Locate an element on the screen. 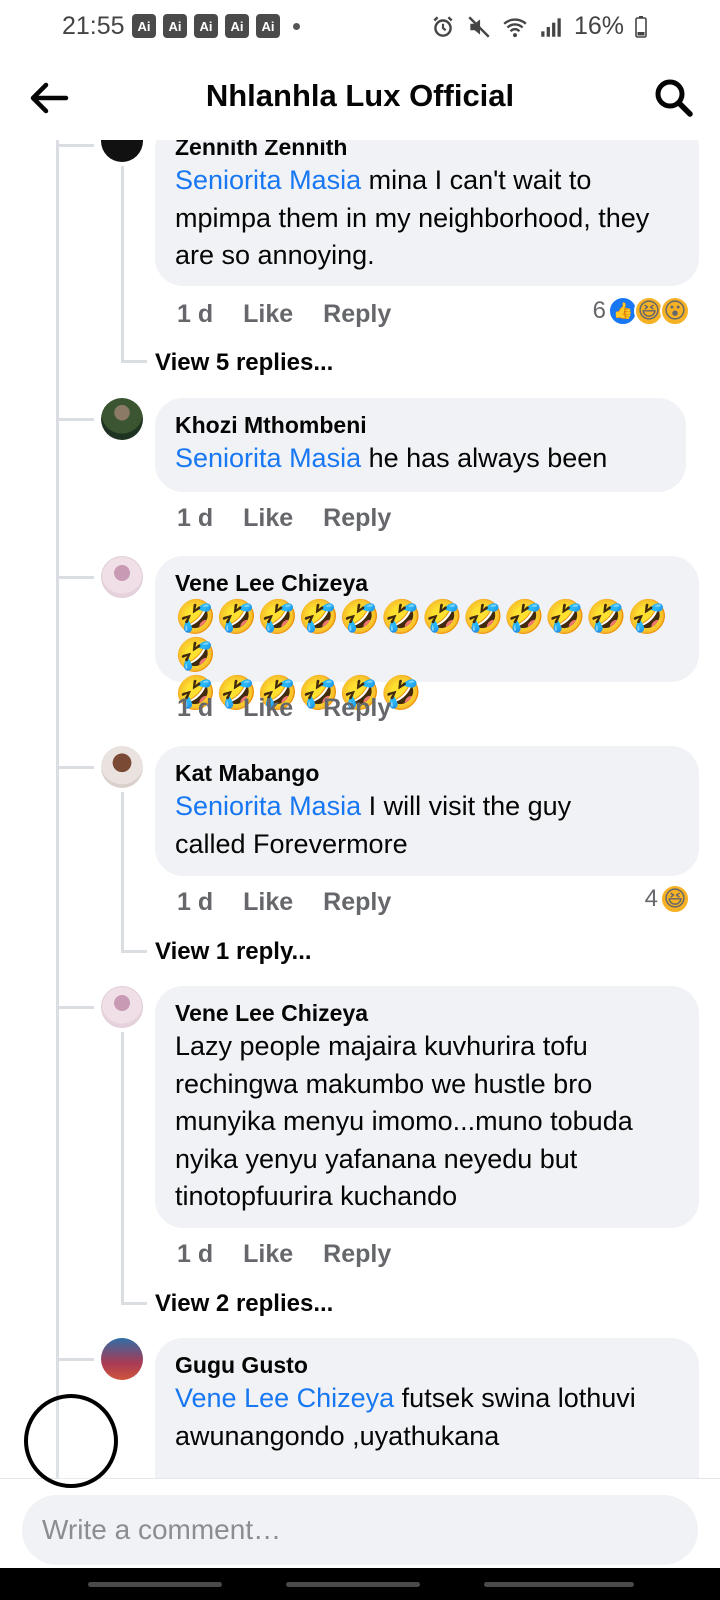  page-title: Nhlanhla Lux Official is located at coordinates (360, 95).